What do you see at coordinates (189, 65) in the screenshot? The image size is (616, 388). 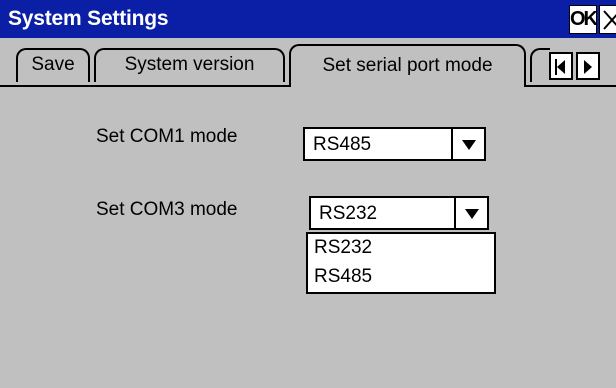 I see `tab-system-version: System version` at bounding box center [189, 65].